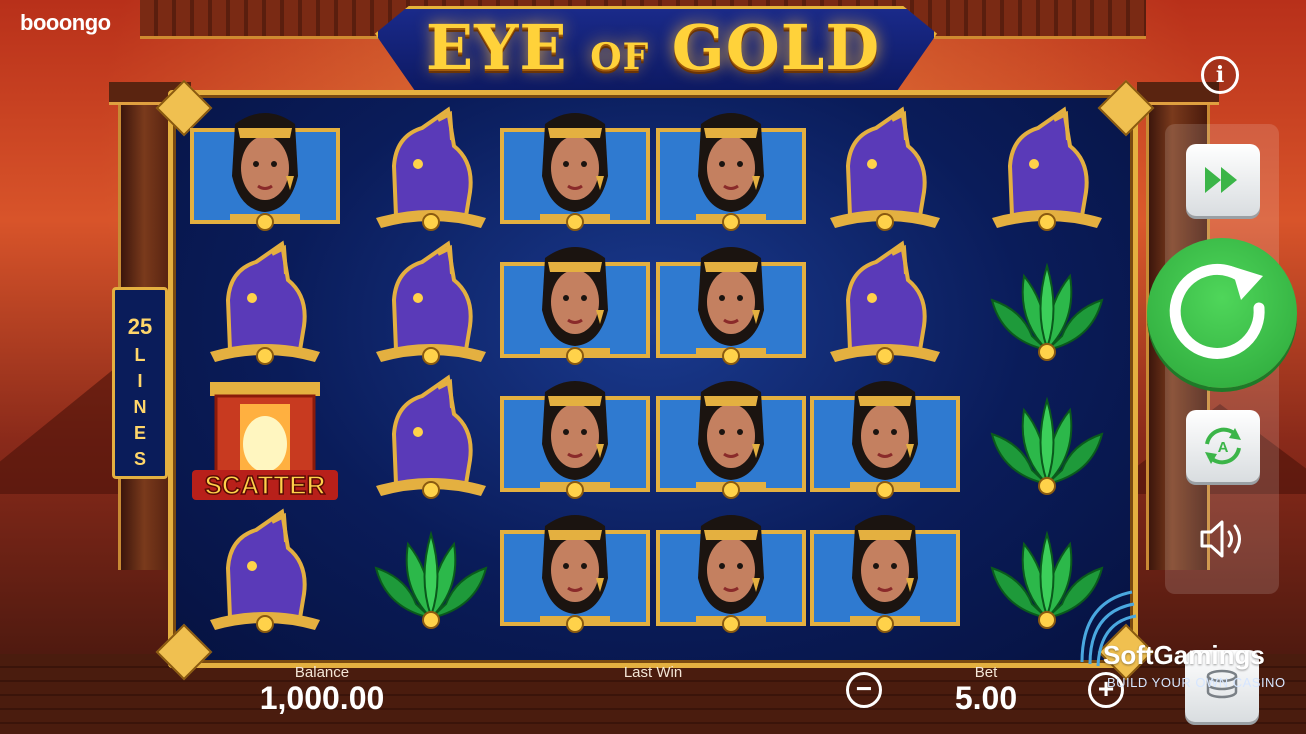  What do you see at coordinates (322, 672) in the screenshot?
I see `balance-label: Balance` at bounding box center [322, 672].